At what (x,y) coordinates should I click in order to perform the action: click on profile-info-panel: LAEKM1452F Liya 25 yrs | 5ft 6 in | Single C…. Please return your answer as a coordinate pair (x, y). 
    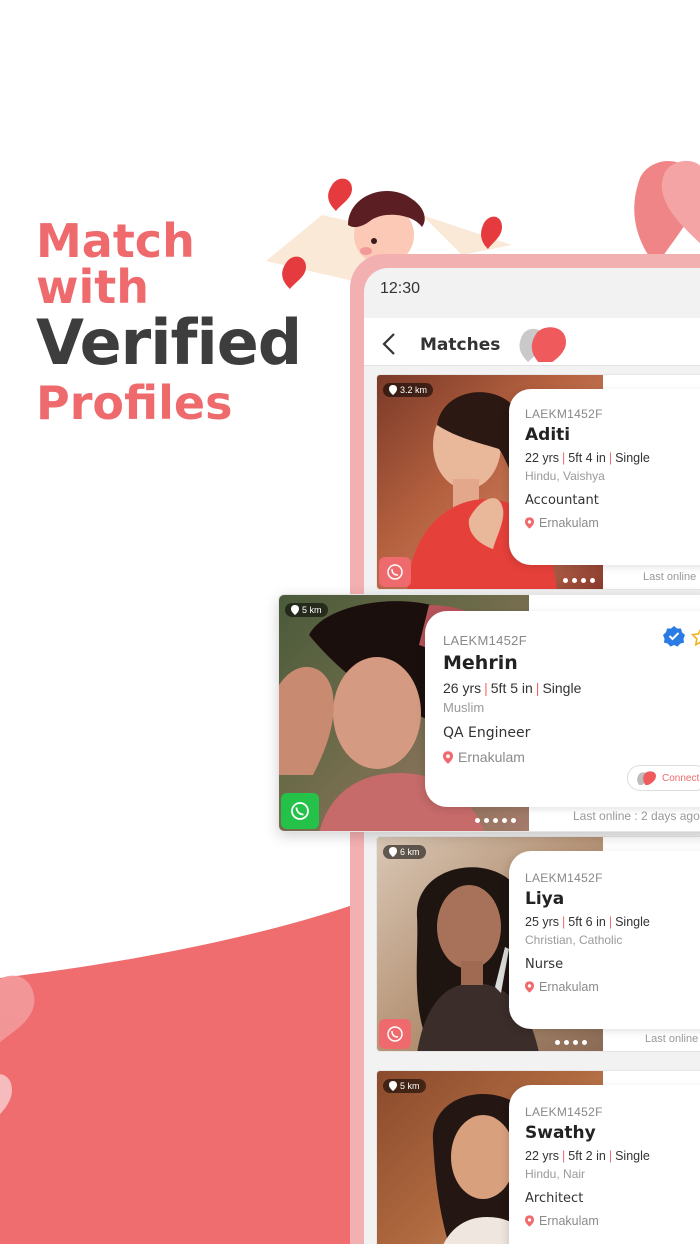
    Looking at the image, I should click on (604, 940).